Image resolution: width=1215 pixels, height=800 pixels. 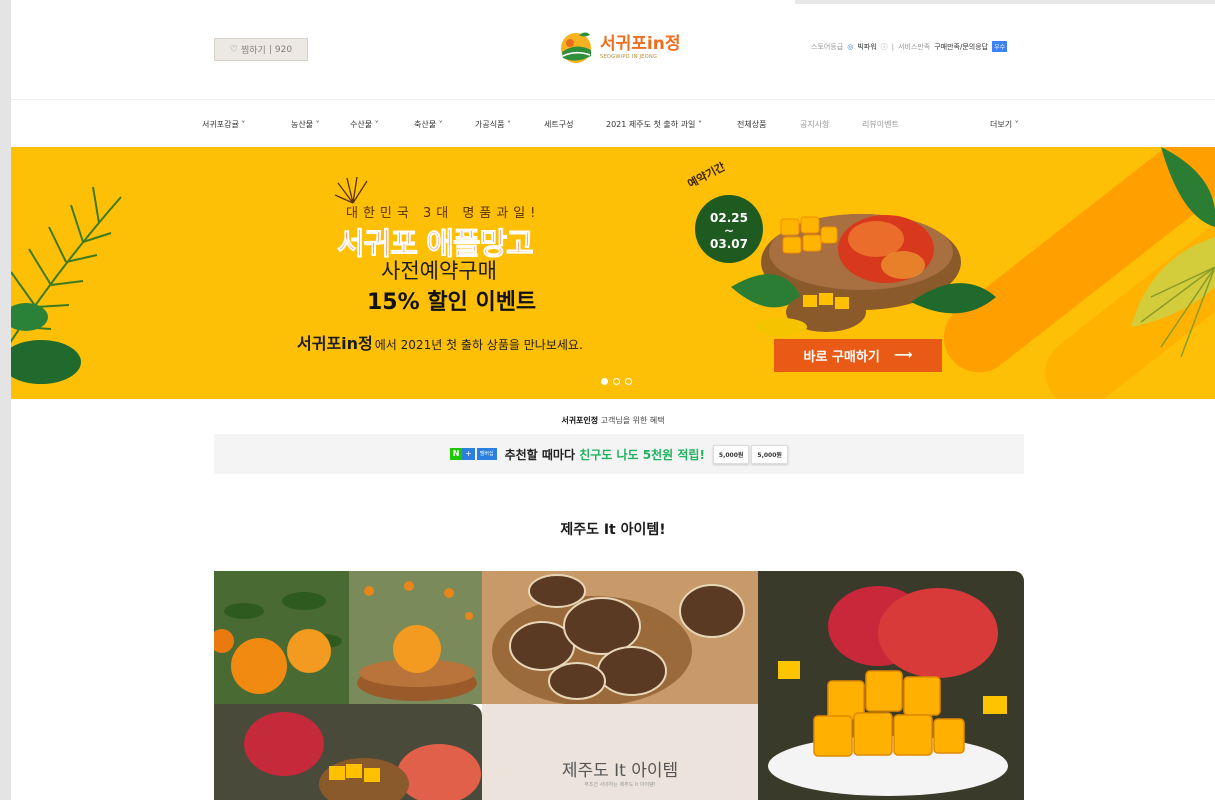 I want to click on nav-item-agri: 농산물 ˅, so click(x=305, y=124).